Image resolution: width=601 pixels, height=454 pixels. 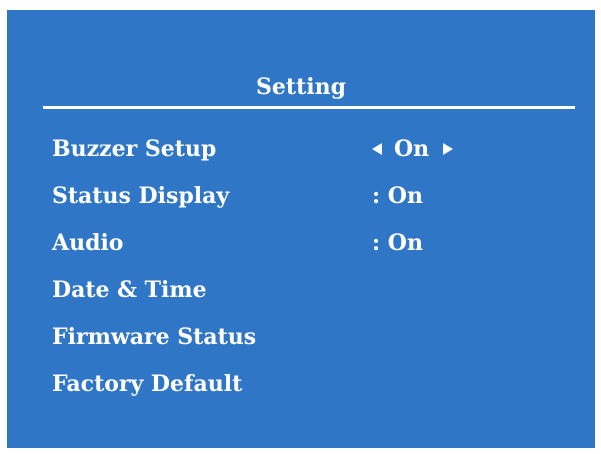 I want to click on menu-item-audio: Audio : On, so click(x=312, y=246).